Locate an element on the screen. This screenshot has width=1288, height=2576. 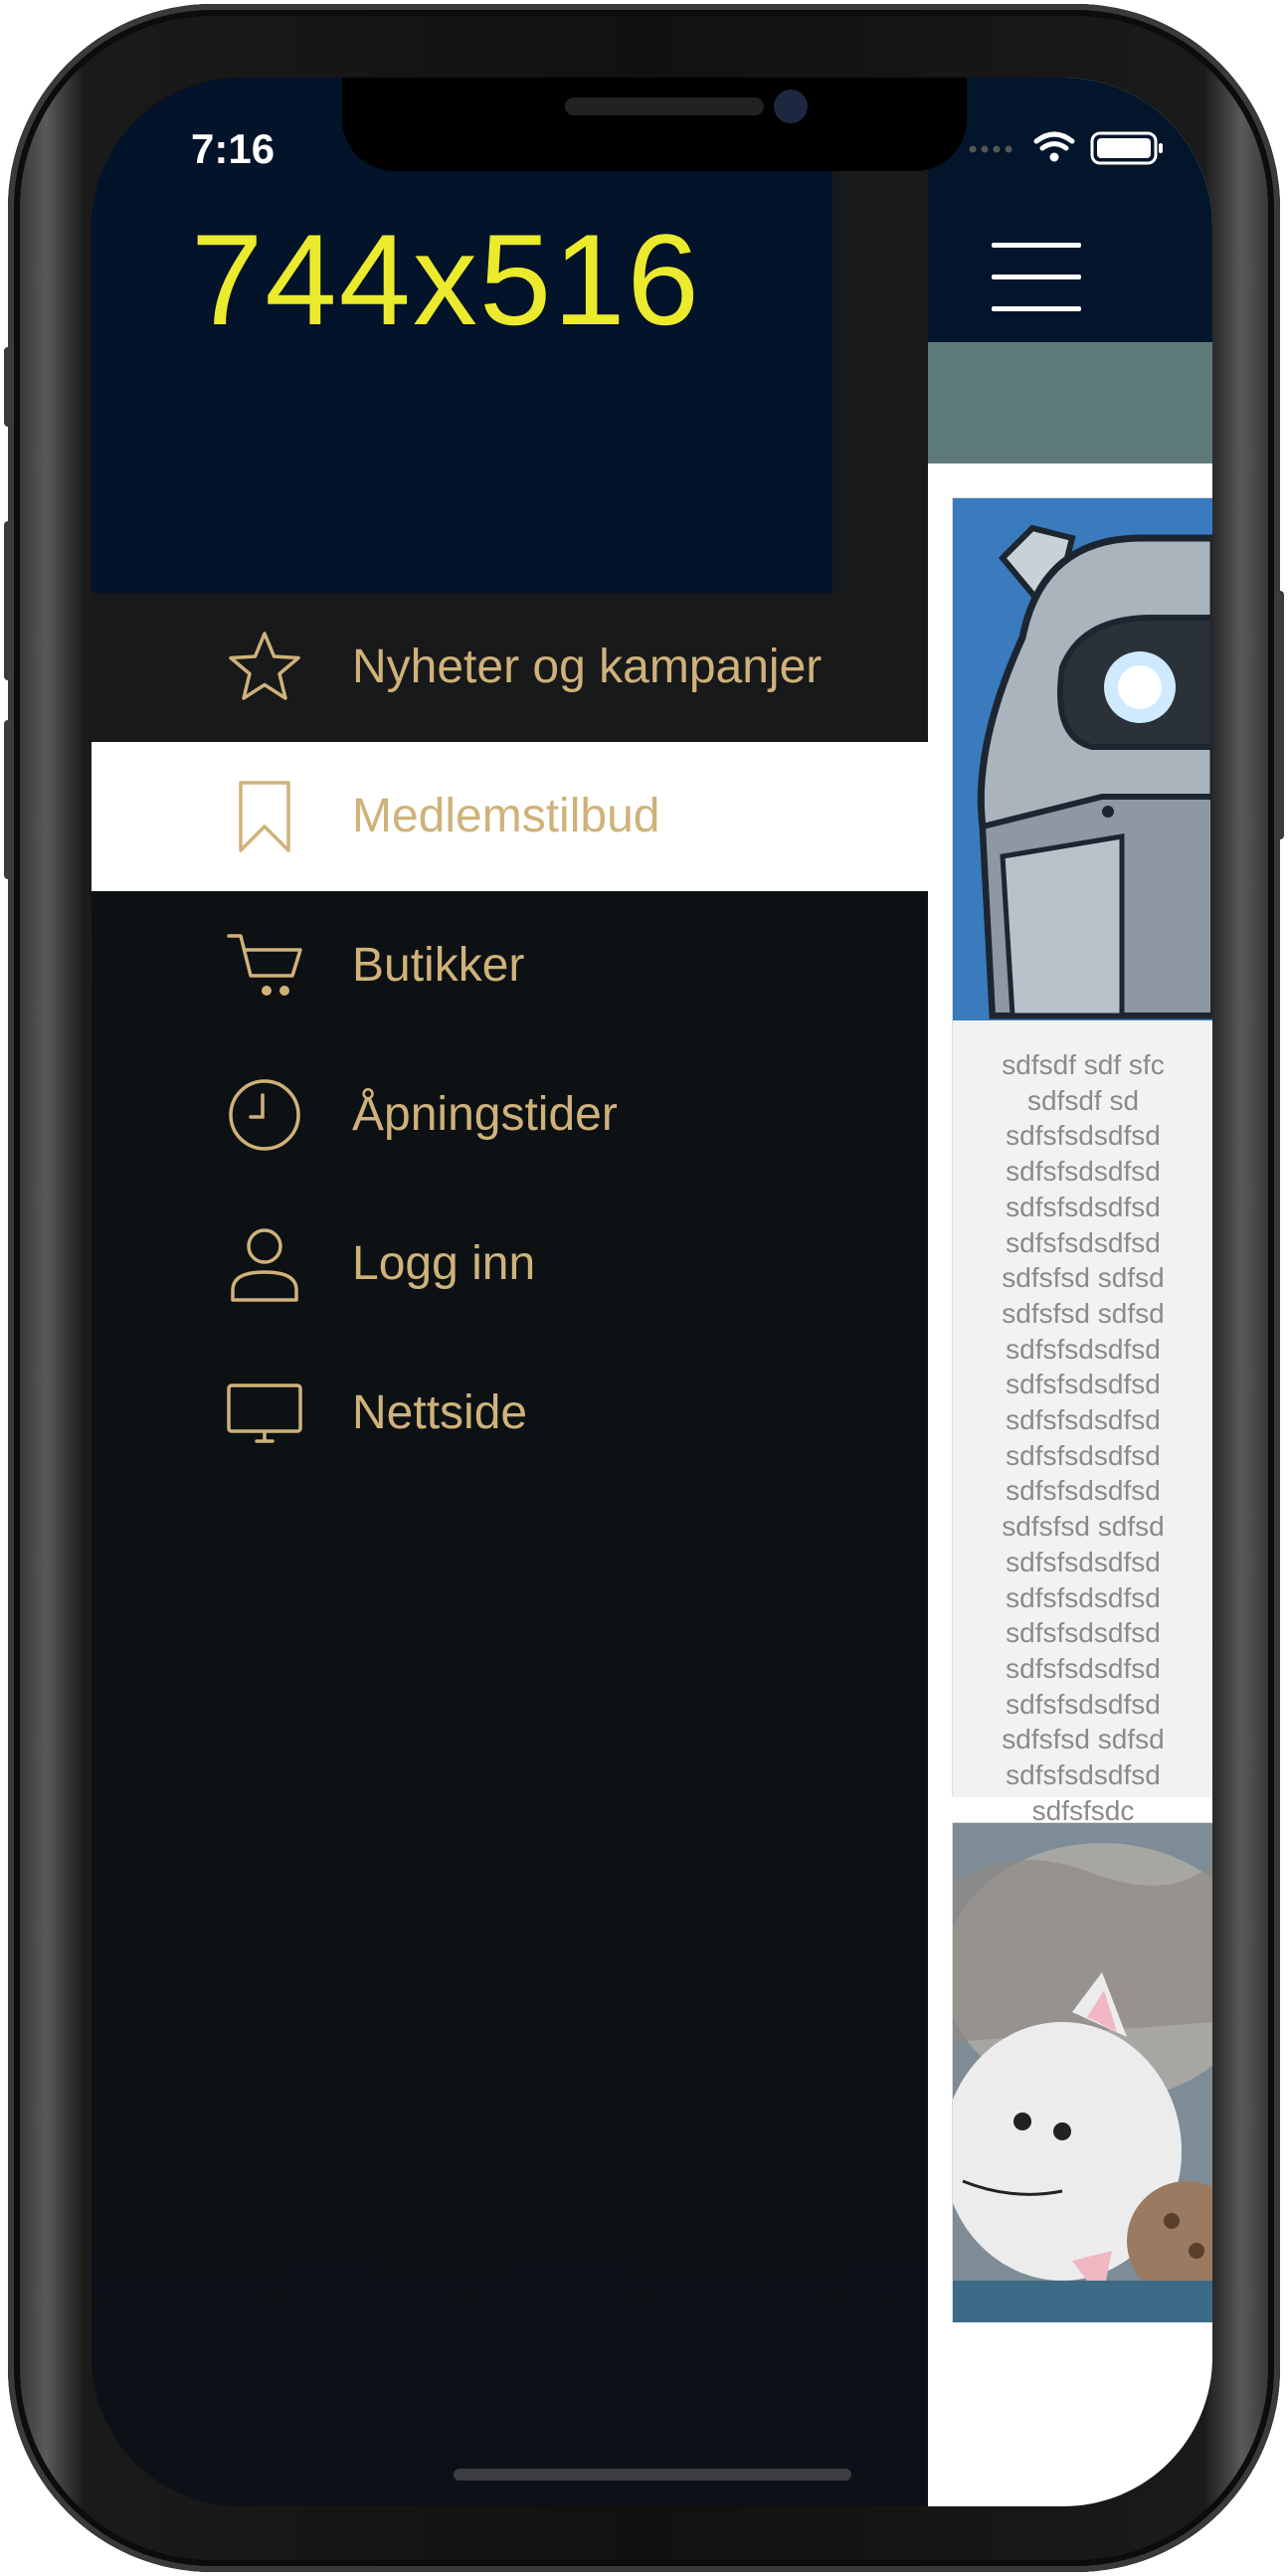
robot-illustration-icon is located at coordinates (1082, 759).